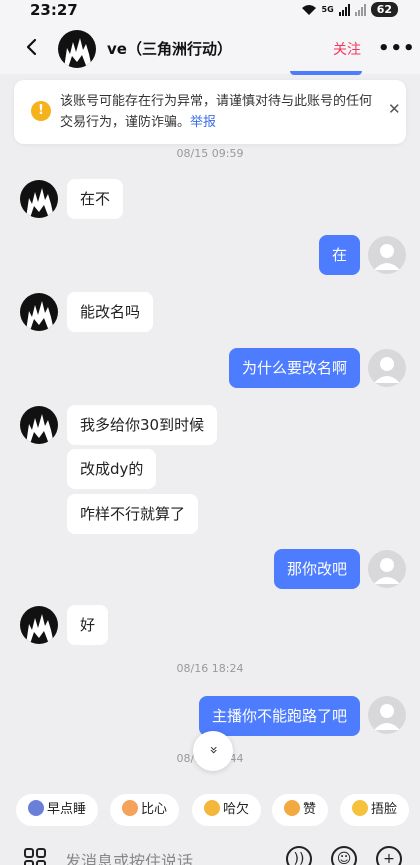 The width and height of the screenshot is (420, 865). What do you see at coordinates (397, 48) in the screenshot?
I see `more-icon: •••` at bounding box center [397, 48].